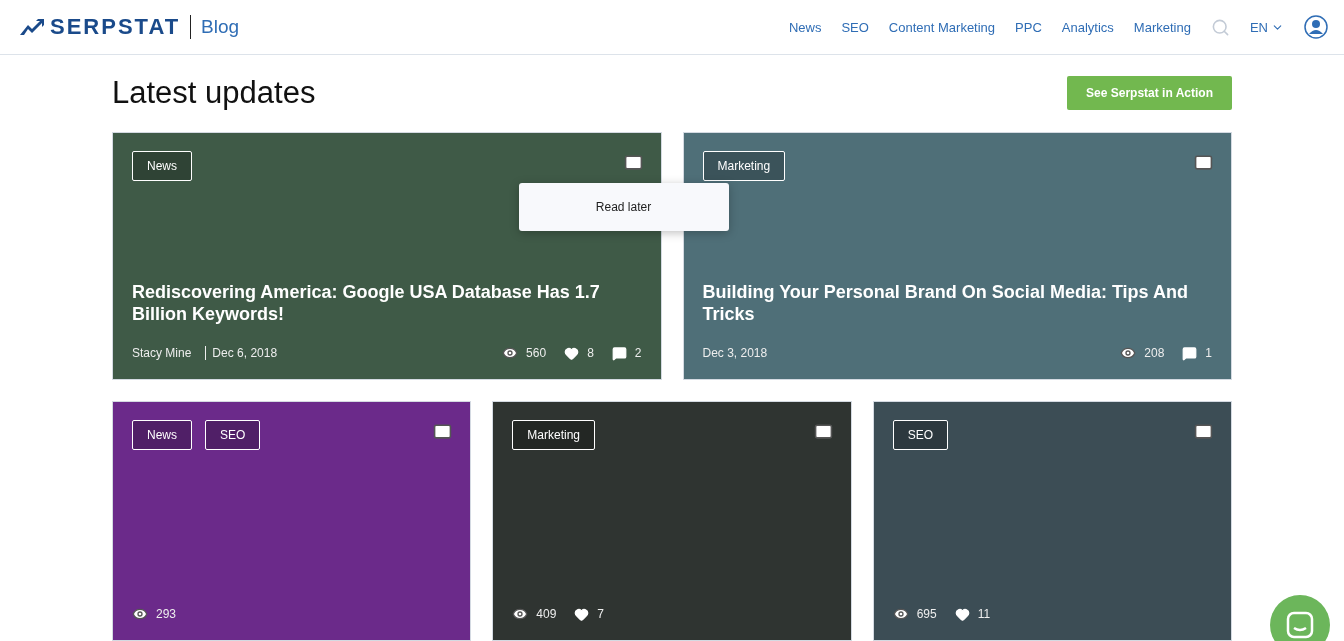  What do you see at coordinates (220, 27) in the screenshot?
I see `blog-link: Blog` at bounding box center [220, 27].